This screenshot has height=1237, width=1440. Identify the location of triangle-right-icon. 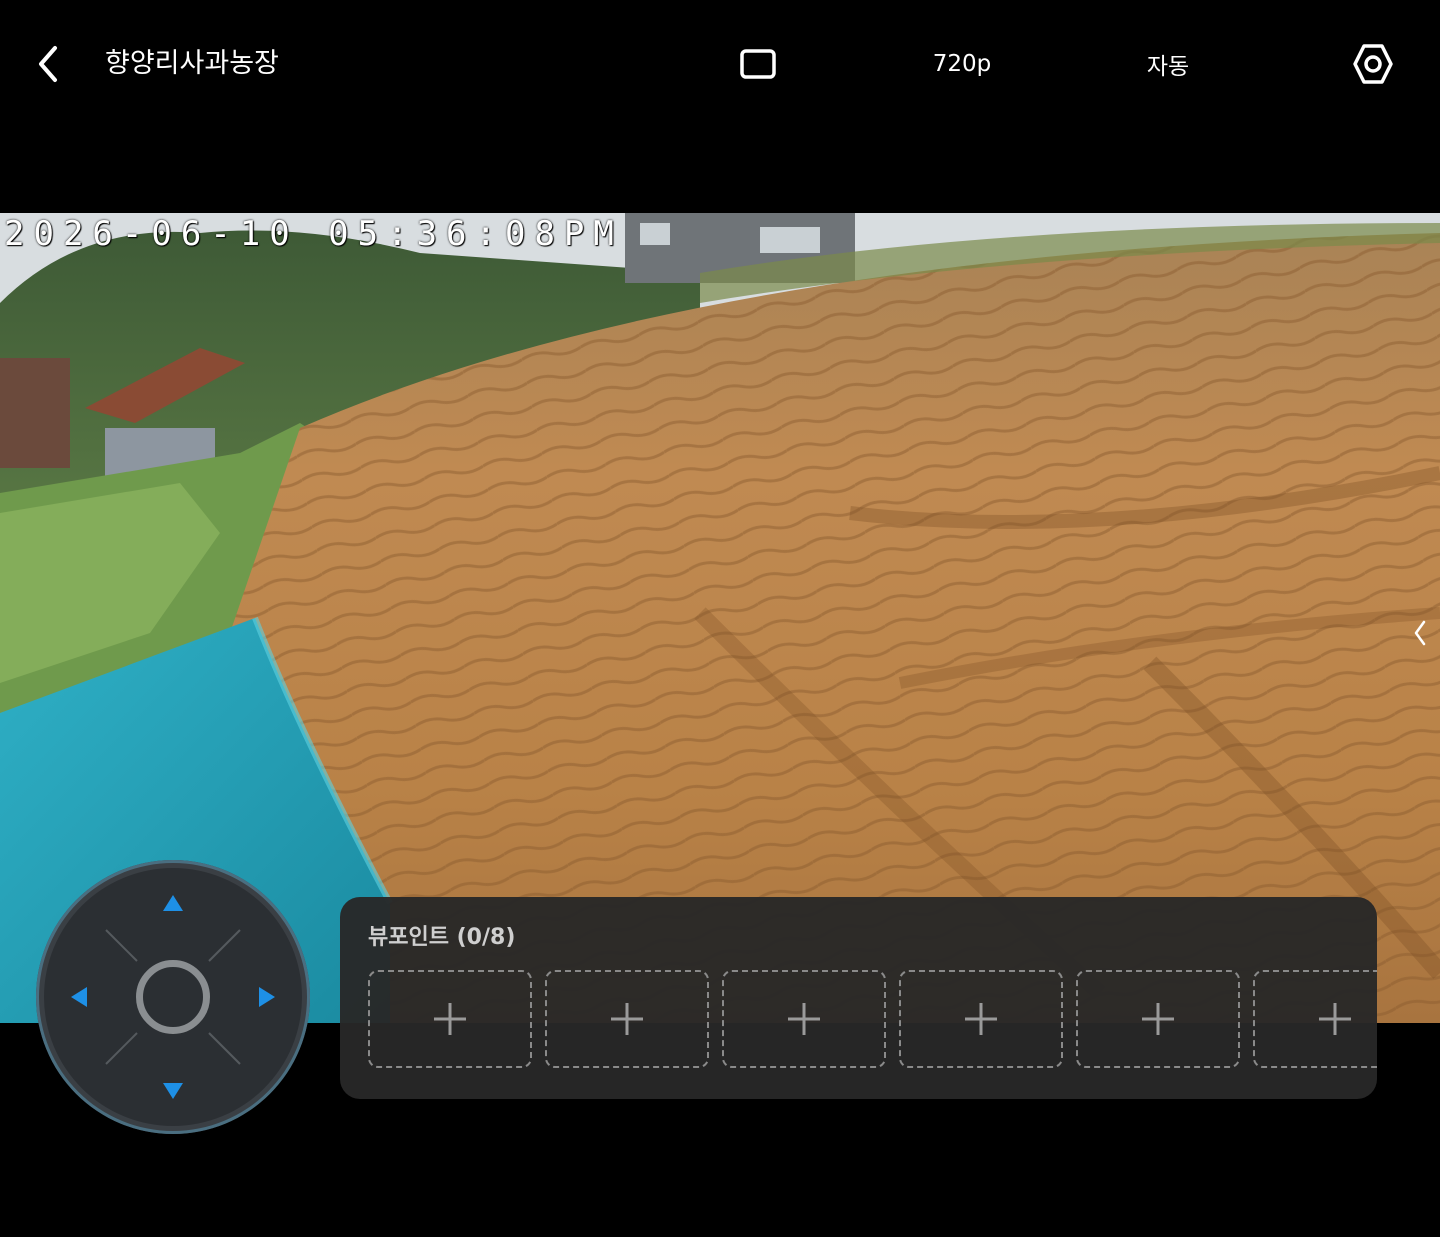
(267, 997).